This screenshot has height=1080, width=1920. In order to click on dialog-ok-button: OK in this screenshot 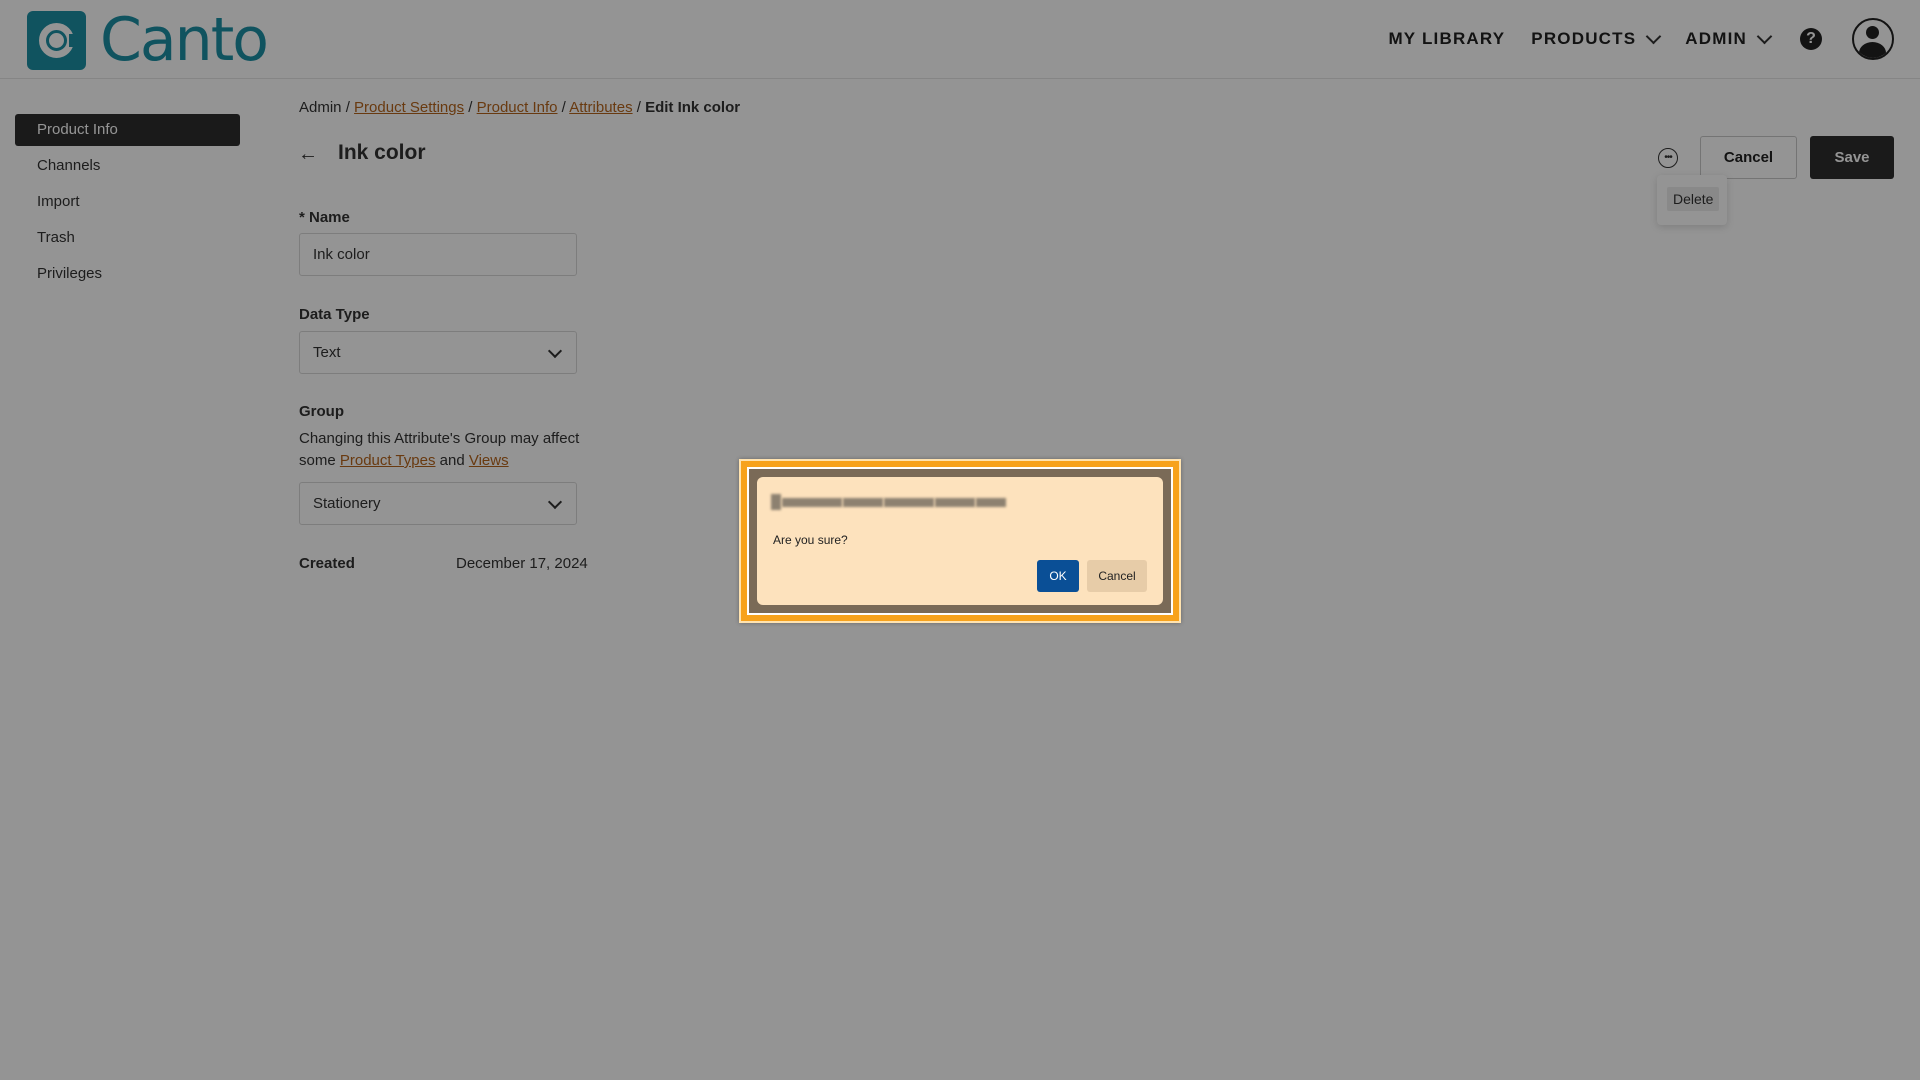, I will do `click(1058, 576)`.